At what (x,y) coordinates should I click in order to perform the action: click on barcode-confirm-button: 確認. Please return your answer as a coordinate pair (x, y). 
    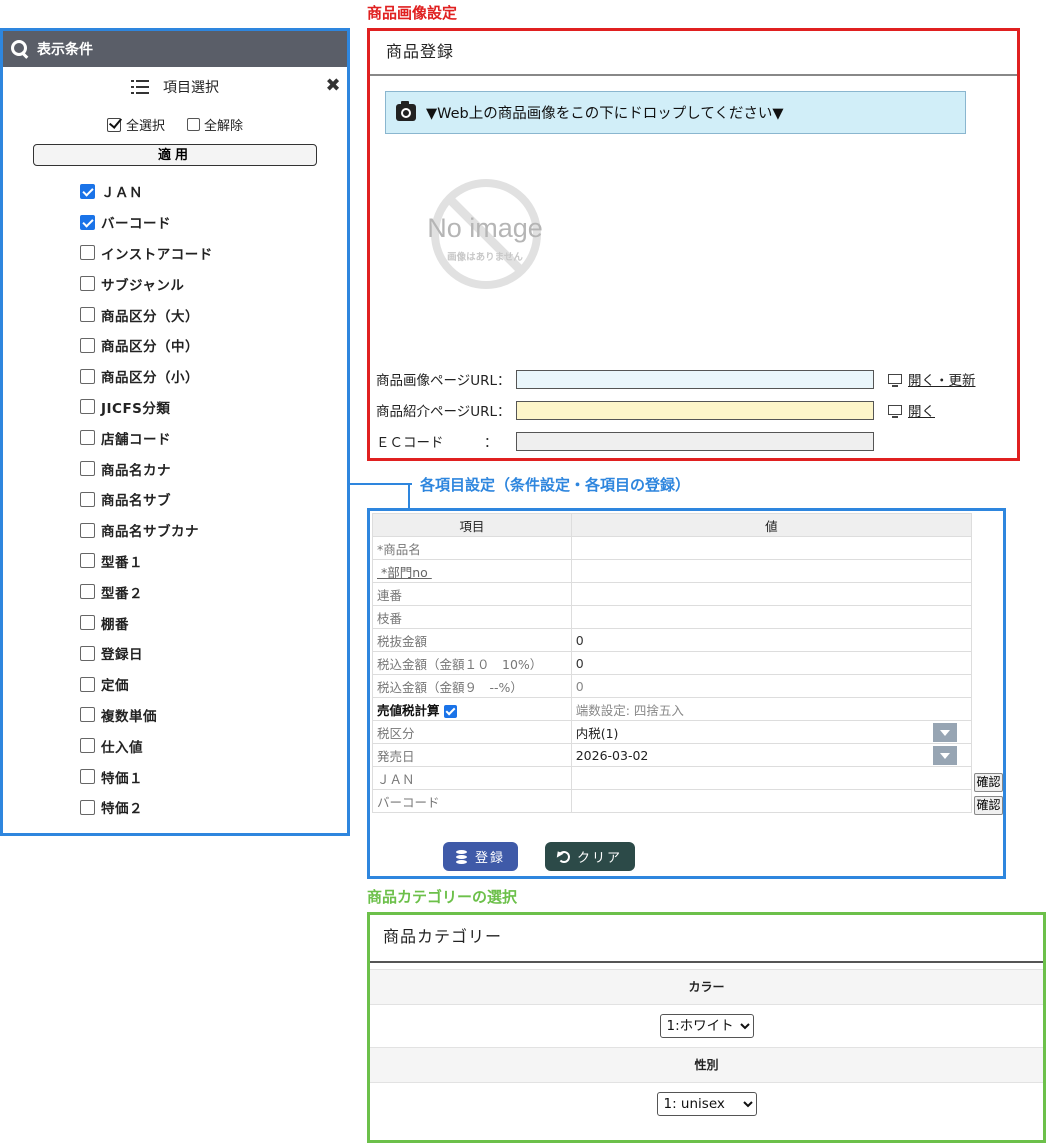
    Looking at the image, I should click on (988, 805).